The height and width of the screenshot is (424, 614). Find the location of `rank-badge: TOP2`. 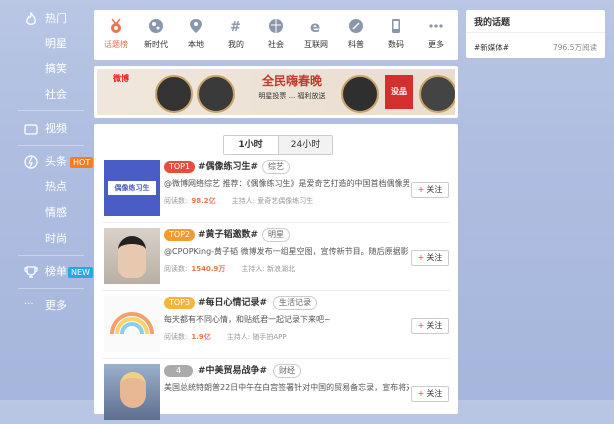

rank-badge: TOP2 is located at coordinates (180, 235).